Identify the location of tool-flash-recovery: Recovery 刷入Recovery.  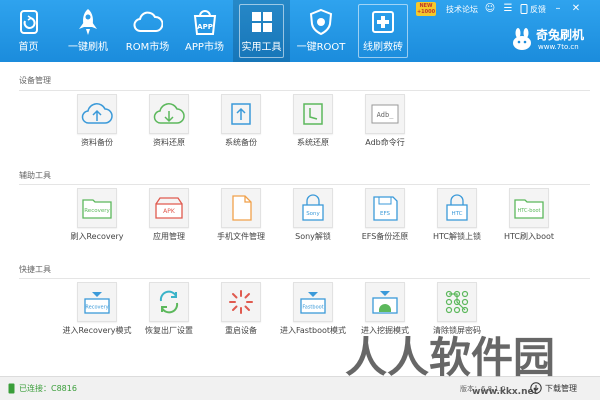
(97, 218).